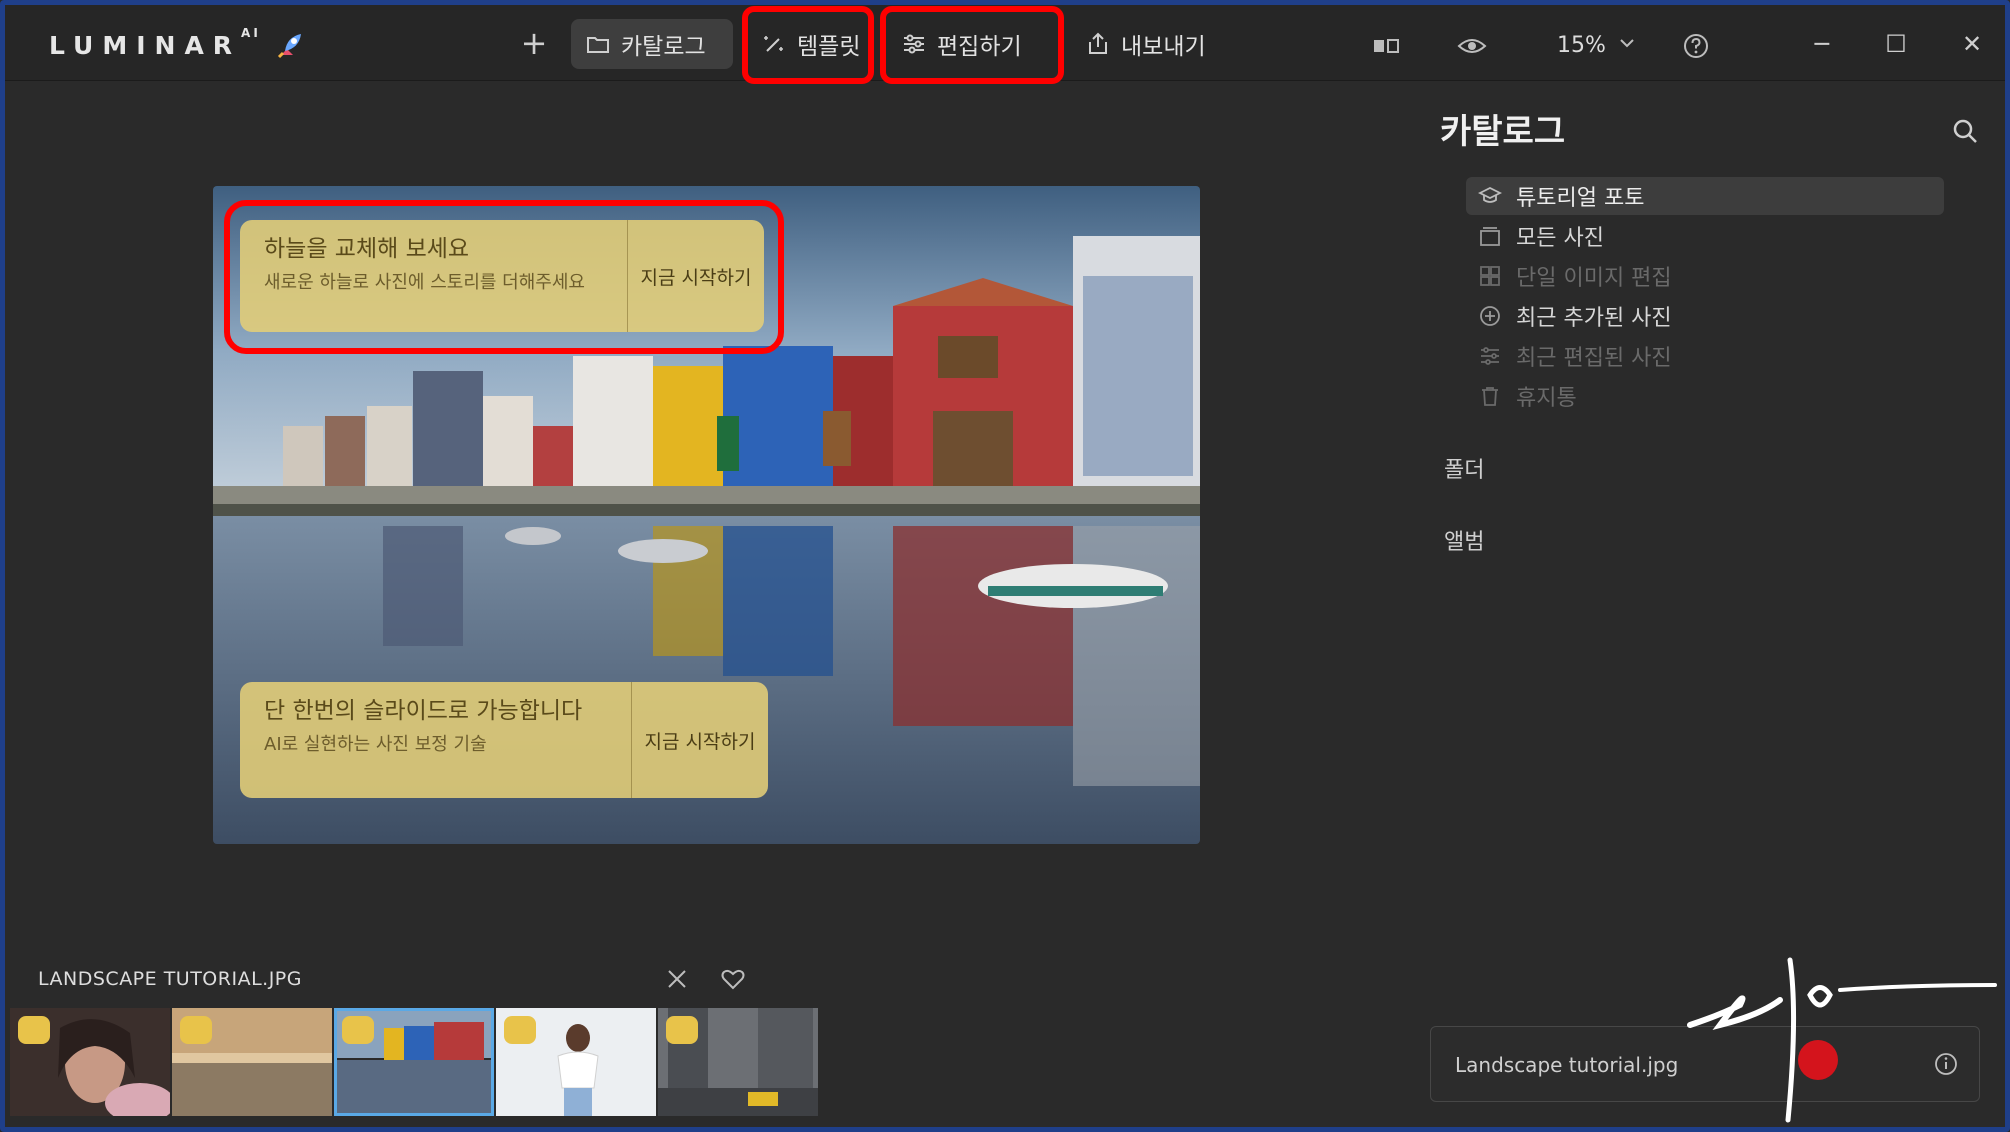 The image size is (2010, 1132). What do you see at coordinates (1503, 132) in the screenshot?
I see `panel-title: 카탈로그` at bounding box center [1503, 132].